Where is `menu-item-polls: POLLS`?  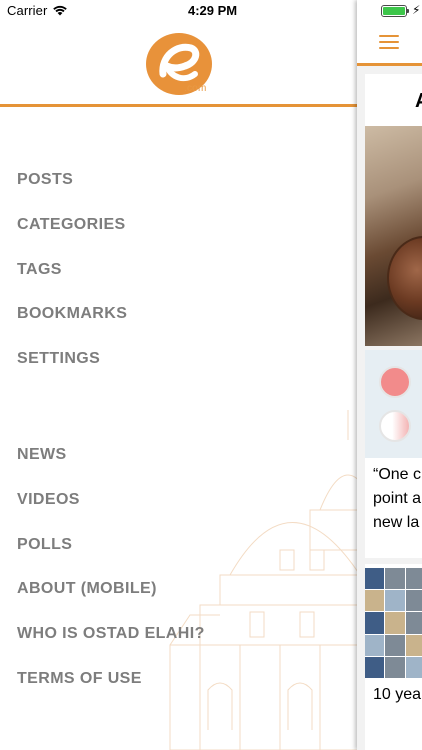 menu-item-polls: POLLS is located at coordinates (111, 558).